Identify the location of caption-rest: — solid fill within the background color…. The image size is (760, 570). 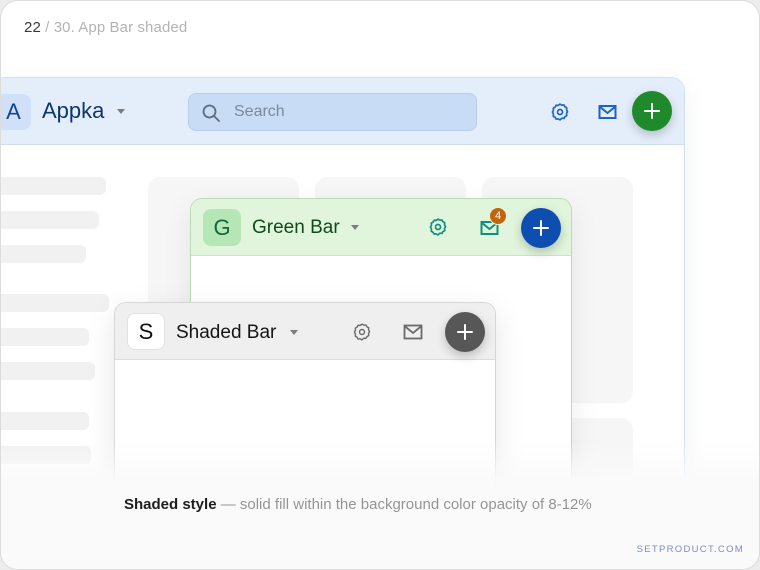
(404, 504).